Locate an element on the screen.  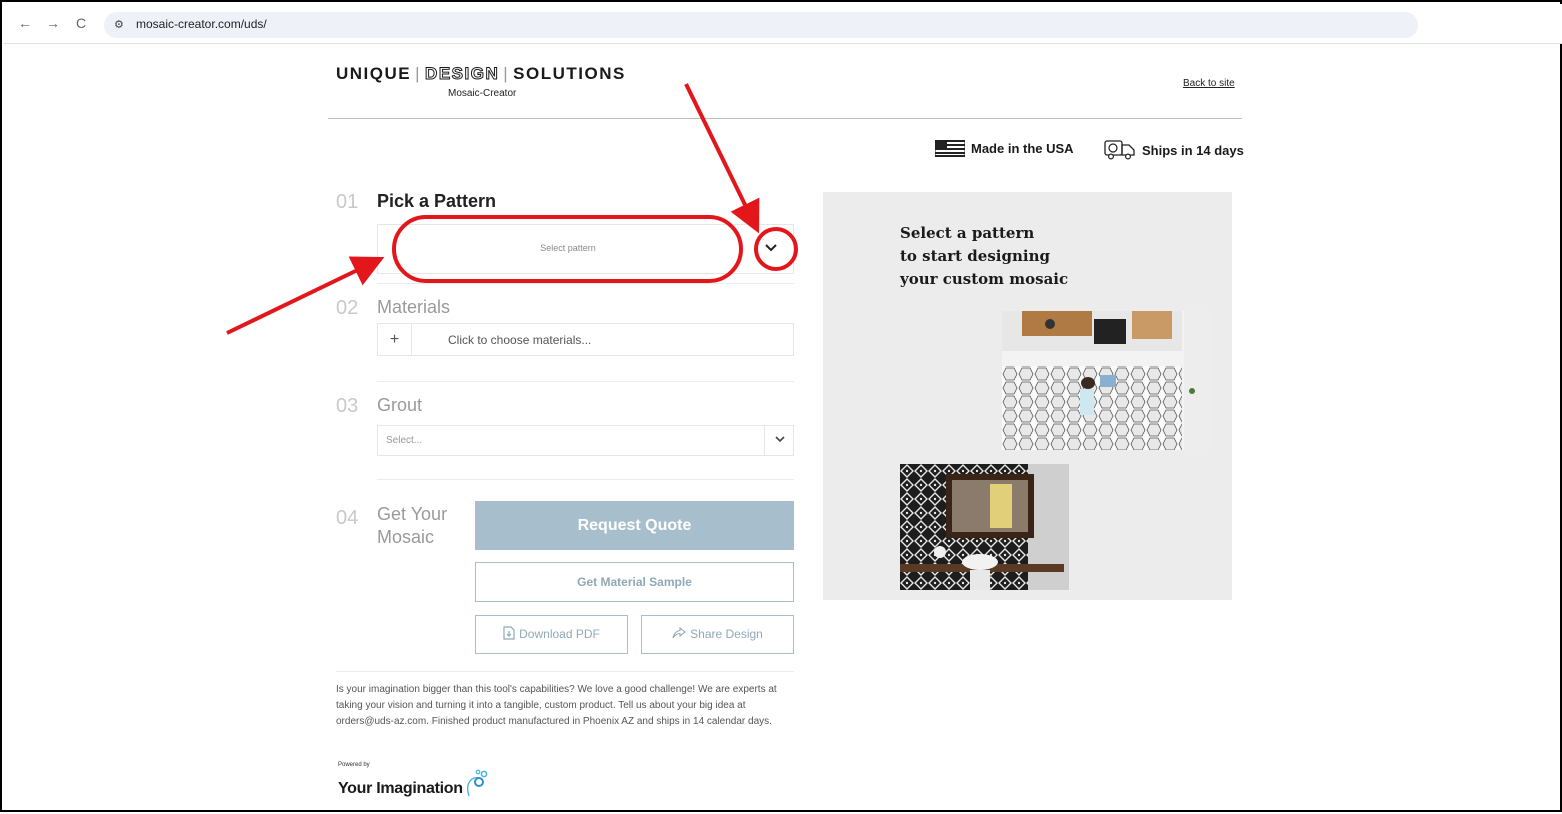
ships-badge: Ships in 14 days is located at coordinates (1174, 150).